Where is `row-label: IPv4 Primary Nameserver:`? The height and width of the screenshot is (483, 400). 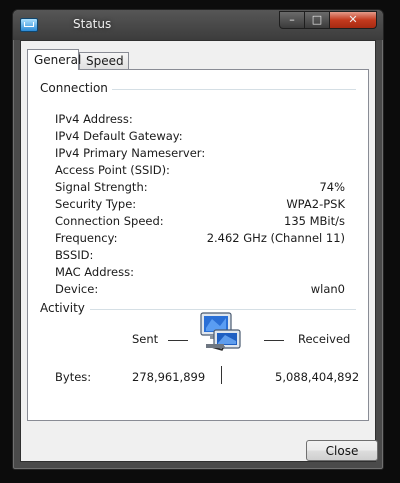
row-label: IPv4 Primary Nameserver: is located at coordinates (130, 153).